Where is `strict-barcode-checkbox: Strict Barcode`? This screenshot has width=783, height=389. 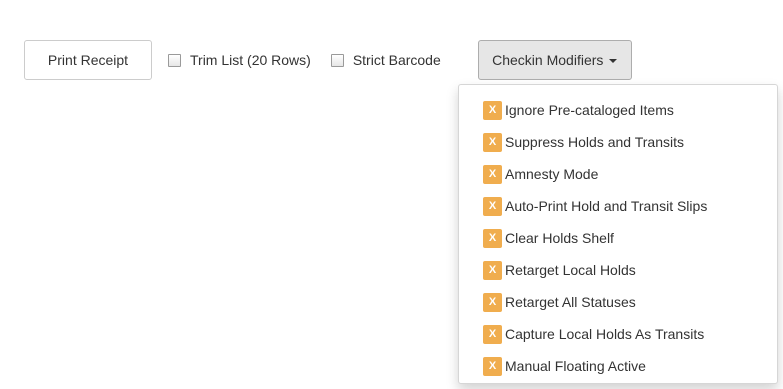 strict-barcode-checkbox: Strict Barcode is located at coordinates (385, 60).